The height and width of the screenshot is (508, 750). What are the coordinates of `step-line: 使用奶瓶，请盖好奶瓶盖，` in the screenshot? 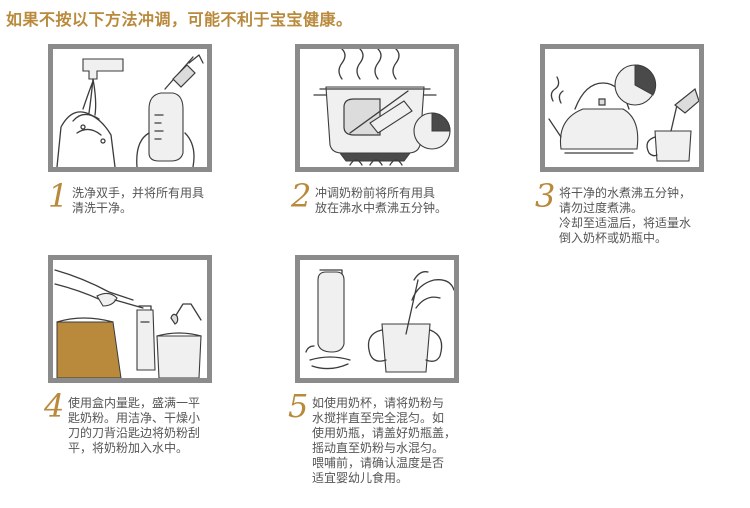 It's located at (384, 433).